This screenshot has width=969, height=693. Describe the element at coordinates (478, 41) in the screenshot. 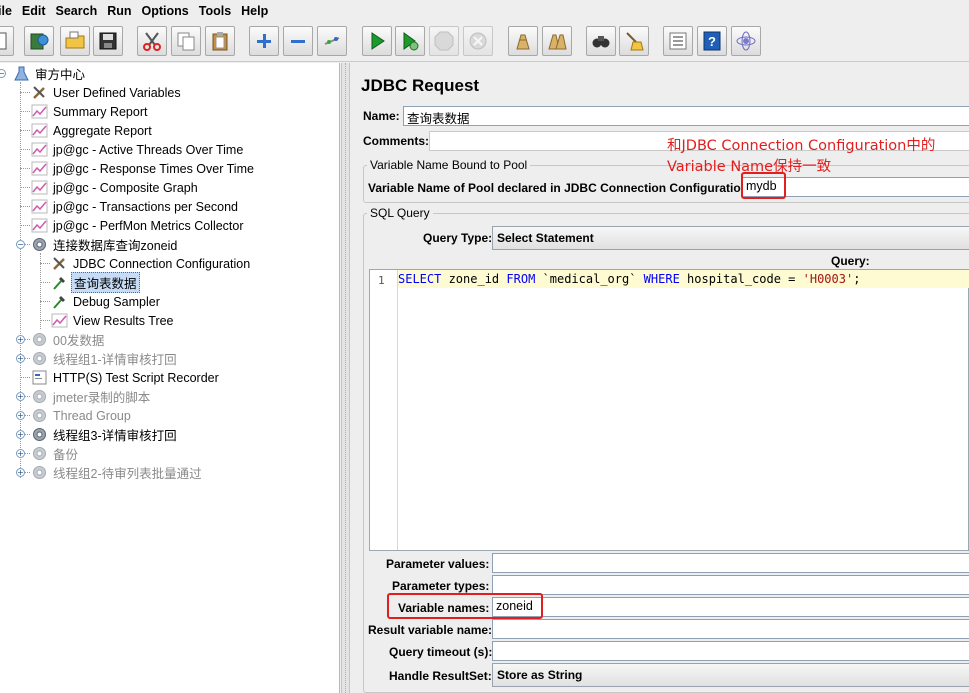

I see `shutdown-button` at that location.